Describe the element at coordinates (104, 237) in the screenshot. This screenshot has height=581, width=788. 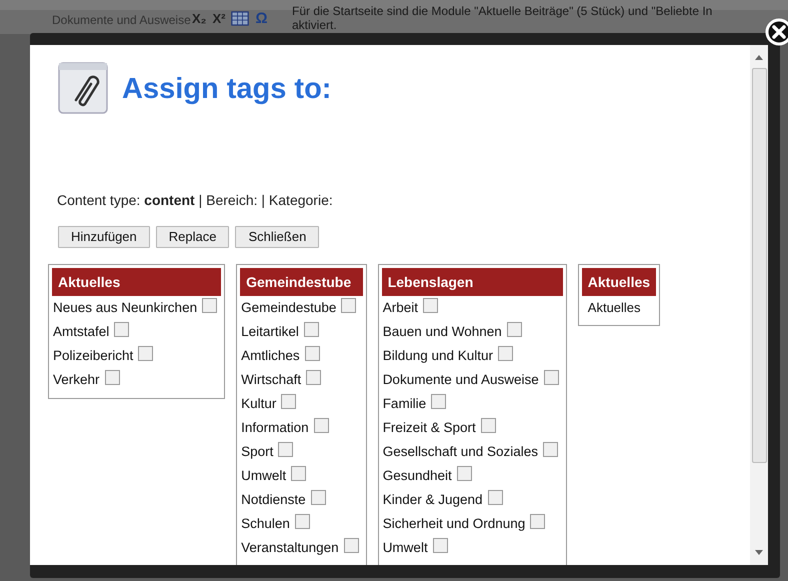
I see `dialog-button: Hinzufügen` at that location.